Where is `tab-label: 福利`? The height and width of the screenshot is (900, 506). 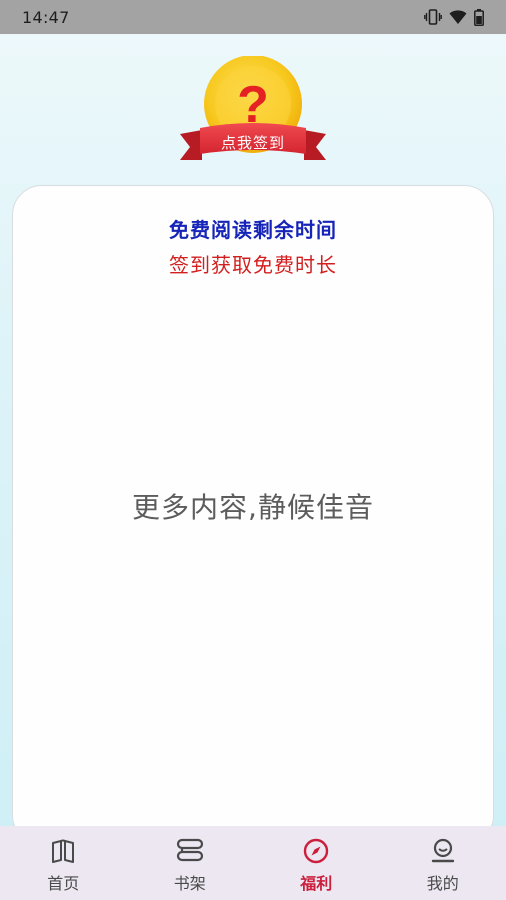
tab-label: 福利 is located at coordinates (316, 883).